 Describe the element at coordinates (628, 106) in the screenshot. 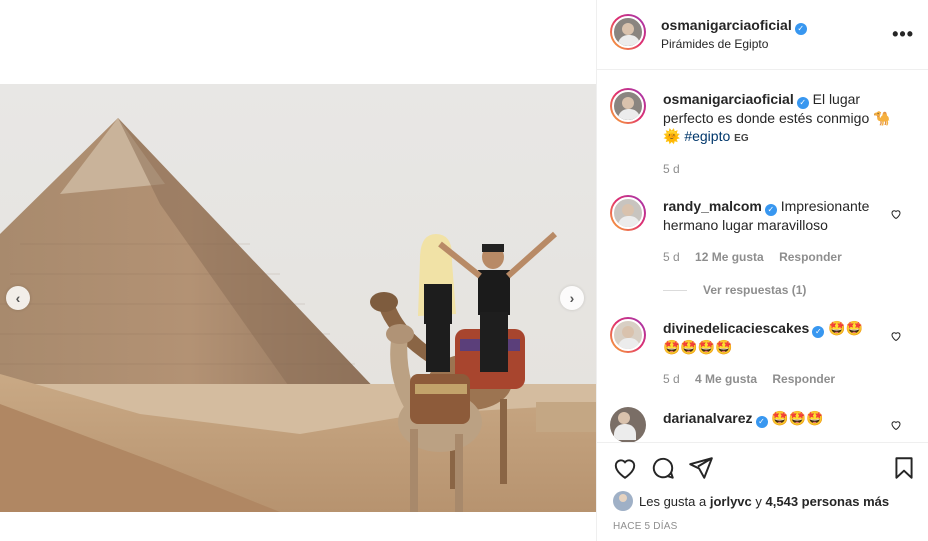

I see `caption-avatar` at that location.